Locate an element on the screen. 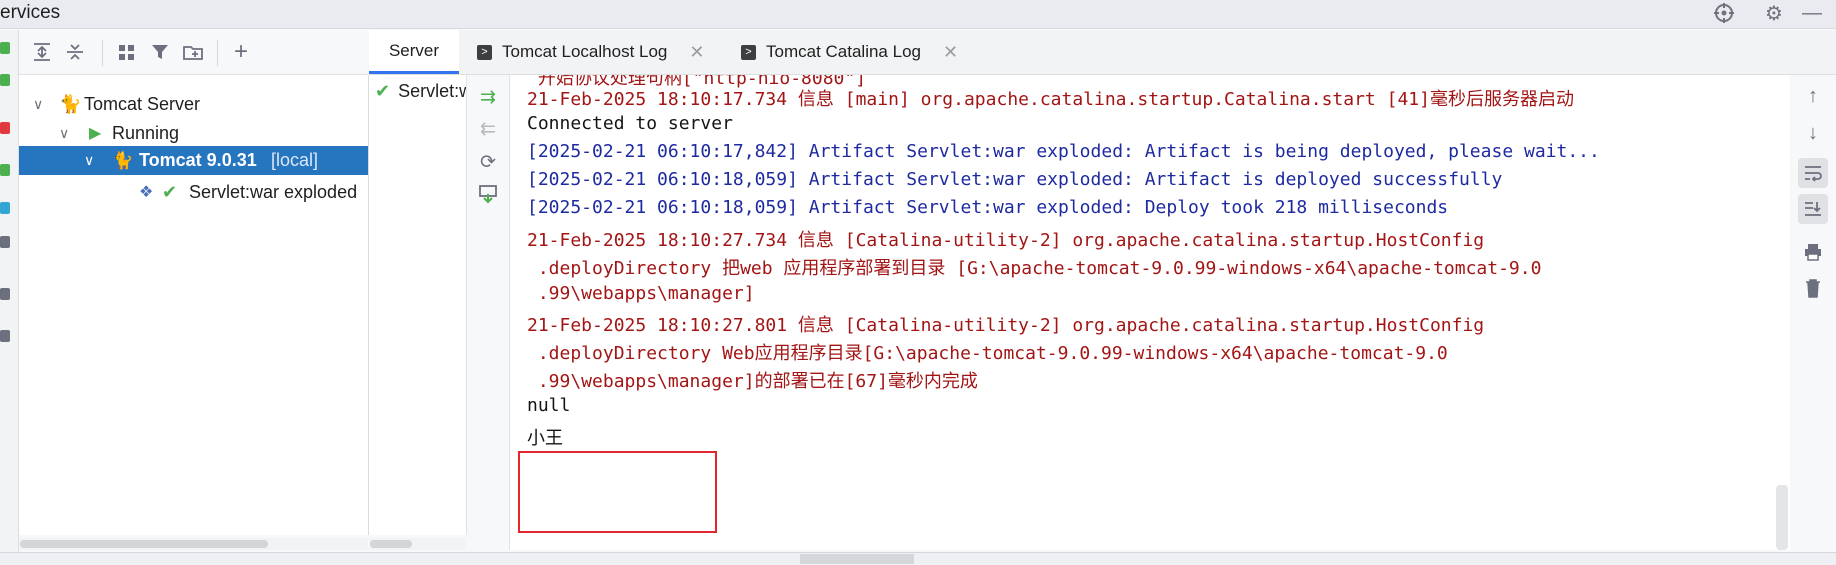 This screenshot has width=1836, height=565. services-toolbar: + is located at coordinates (193, 52).